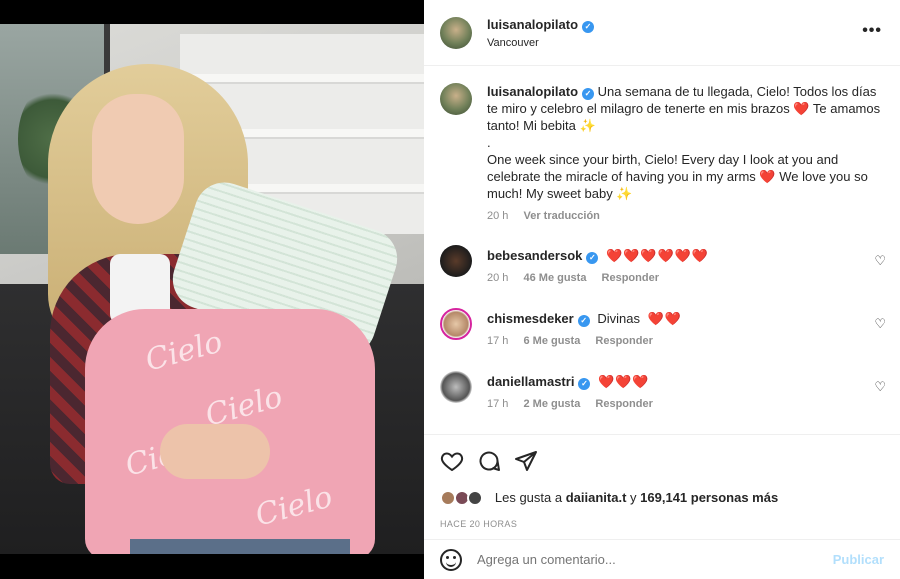 The width and height of the screenshot is (900, 579). What do you see at coordinates (541, 25) in the screenshot?
I see `owner-username-header: luisanalopilato ✓` at bounding box center [541, 25].